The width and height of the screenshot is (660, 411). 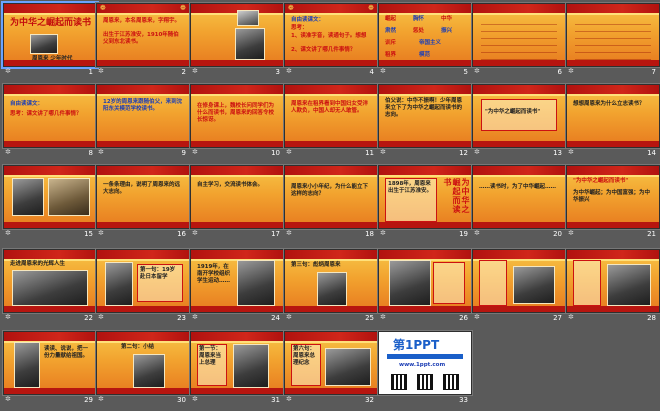 I want to click on text-box, so click(x=587, y=283).